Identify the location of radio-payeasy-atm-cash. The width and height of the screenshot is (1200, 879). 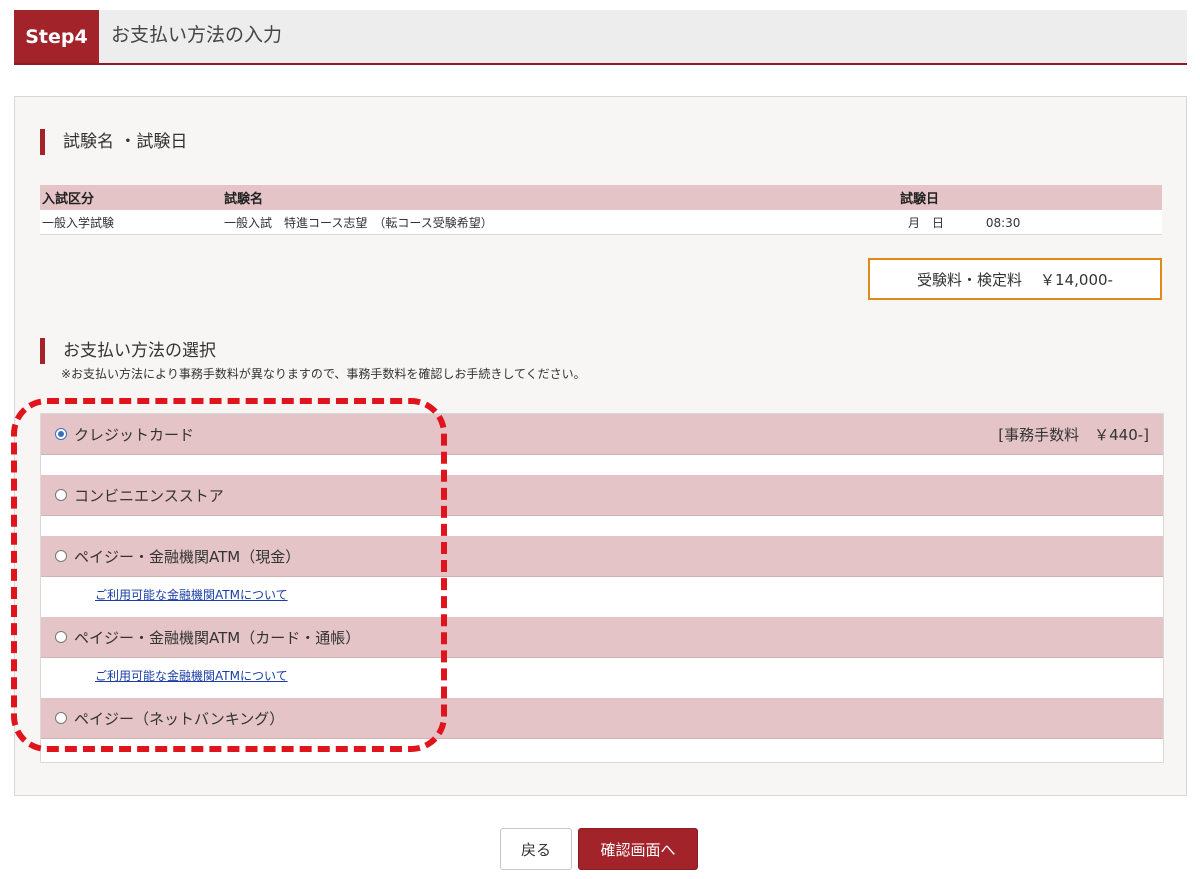
(61, 556).